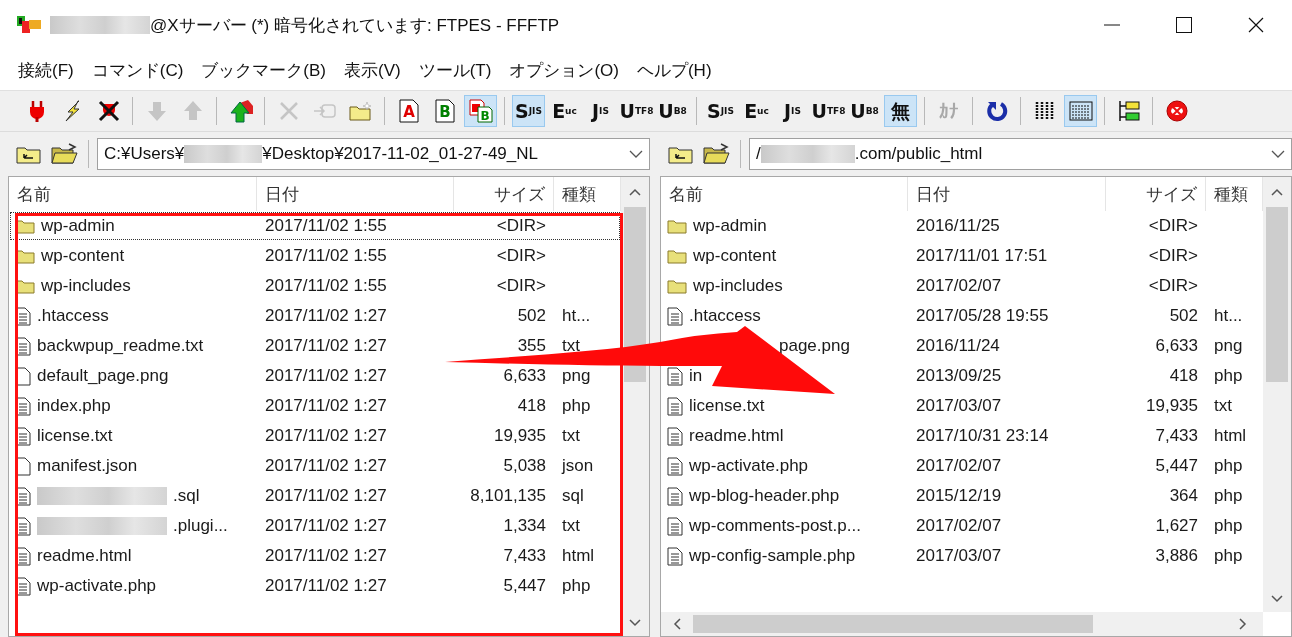 The width and height of the screenshot is (1292, 637). I want to click on menu-item: 表示(V), so click(372, 70).